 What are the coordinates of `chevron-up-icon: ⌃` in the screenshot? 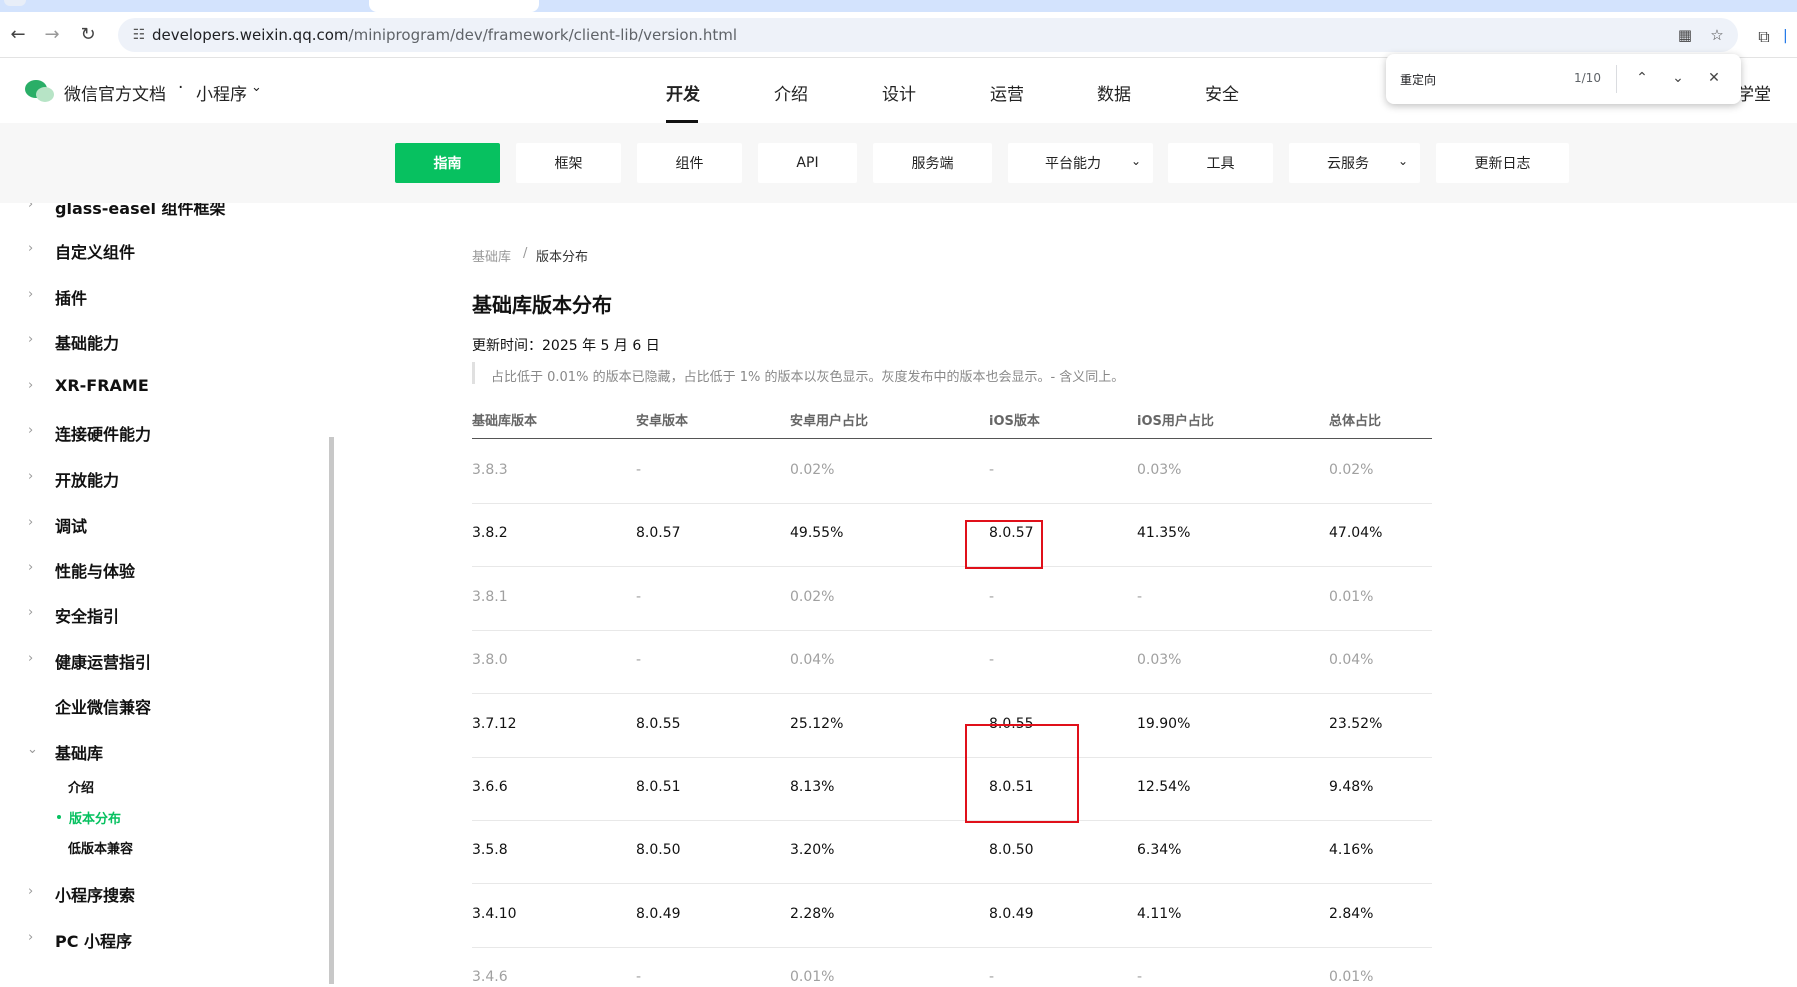 It's located at (1642, 78).